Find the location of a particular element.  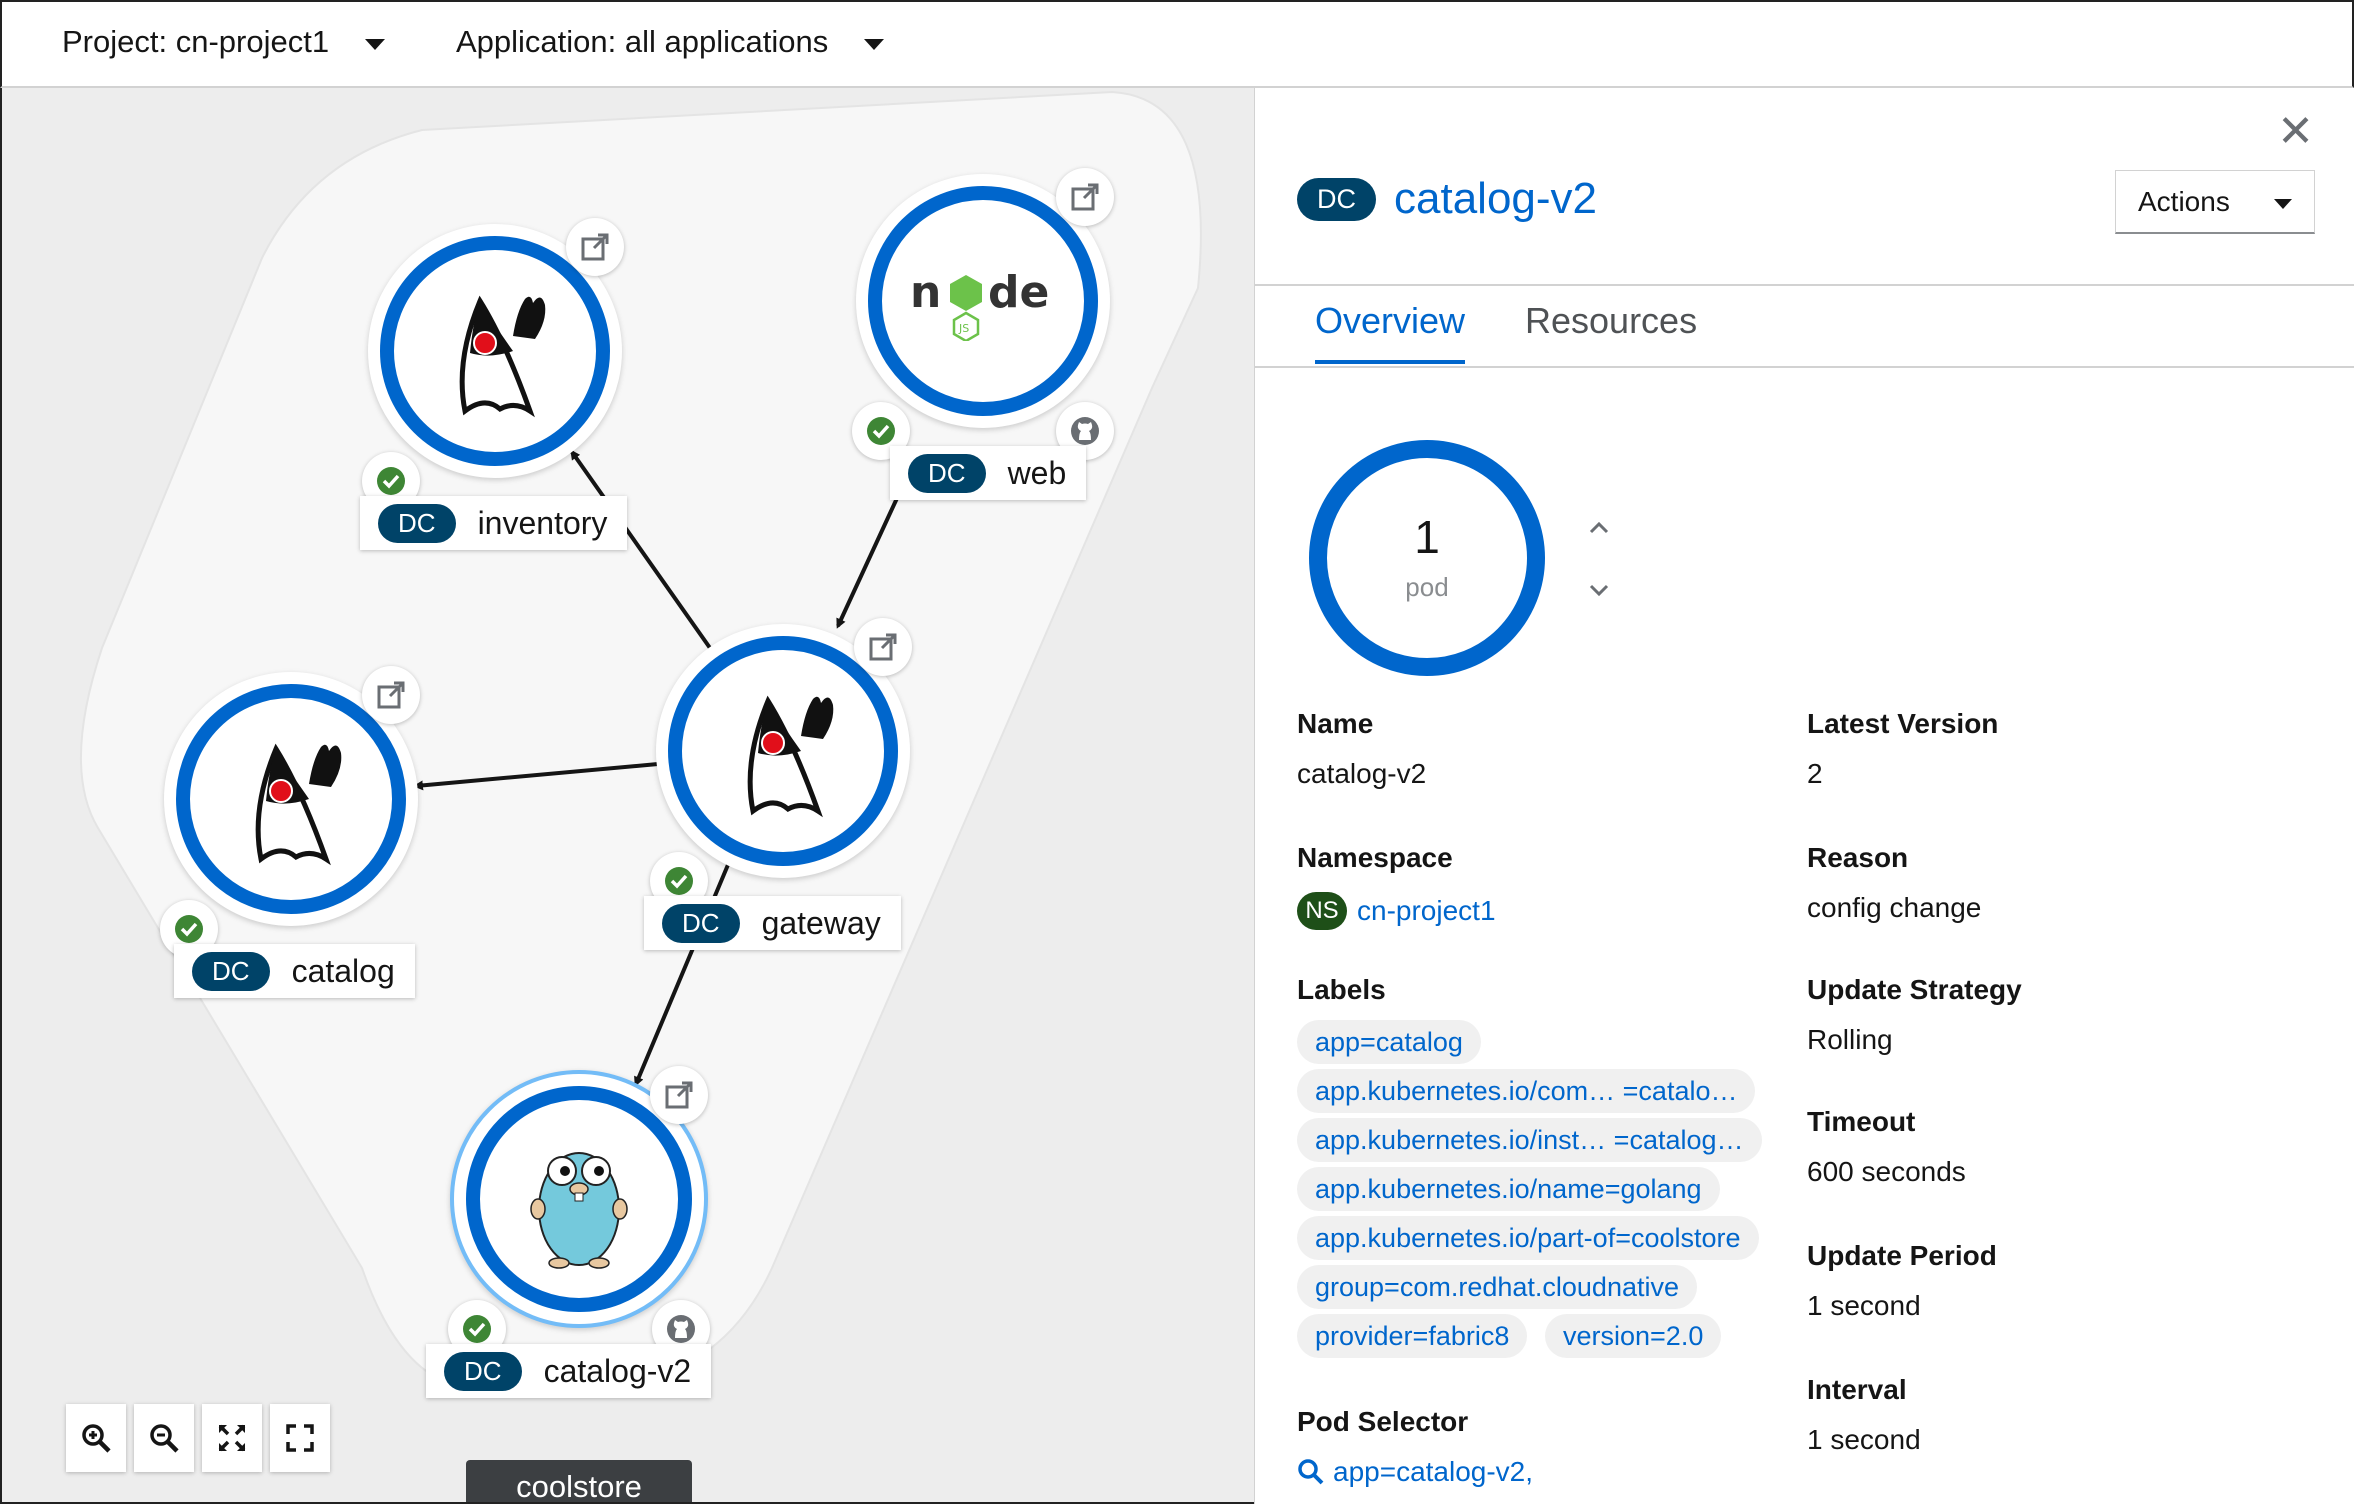

panel-title: DC catalog-v2 is located at coordinates (1447, 199).